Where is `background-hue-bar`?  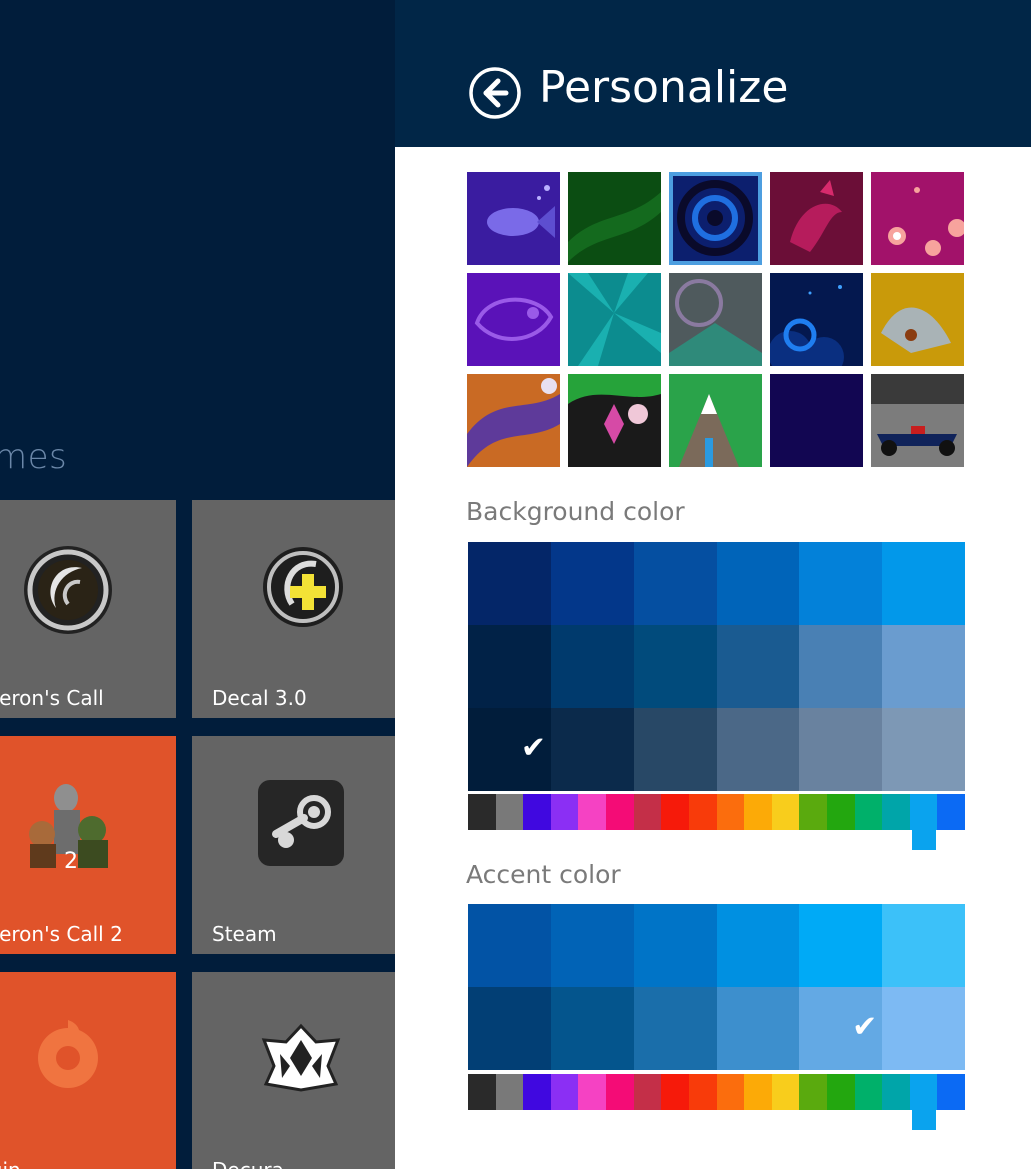 background-hue-bar is located at coordinates (717, 822).